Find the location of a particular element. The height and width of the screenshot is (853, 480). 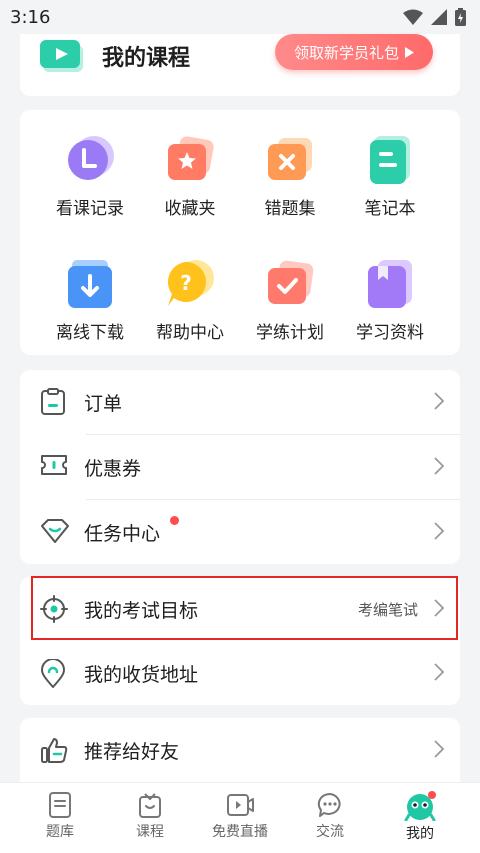

grid-label: 帮助中心 is located at coordinates (190, 333).